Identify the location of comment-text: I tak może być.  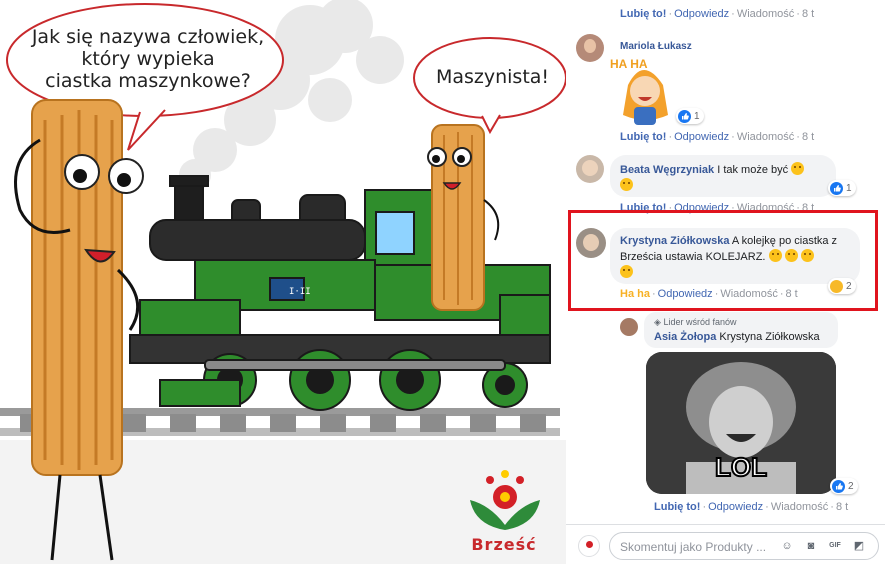
(753, 170).